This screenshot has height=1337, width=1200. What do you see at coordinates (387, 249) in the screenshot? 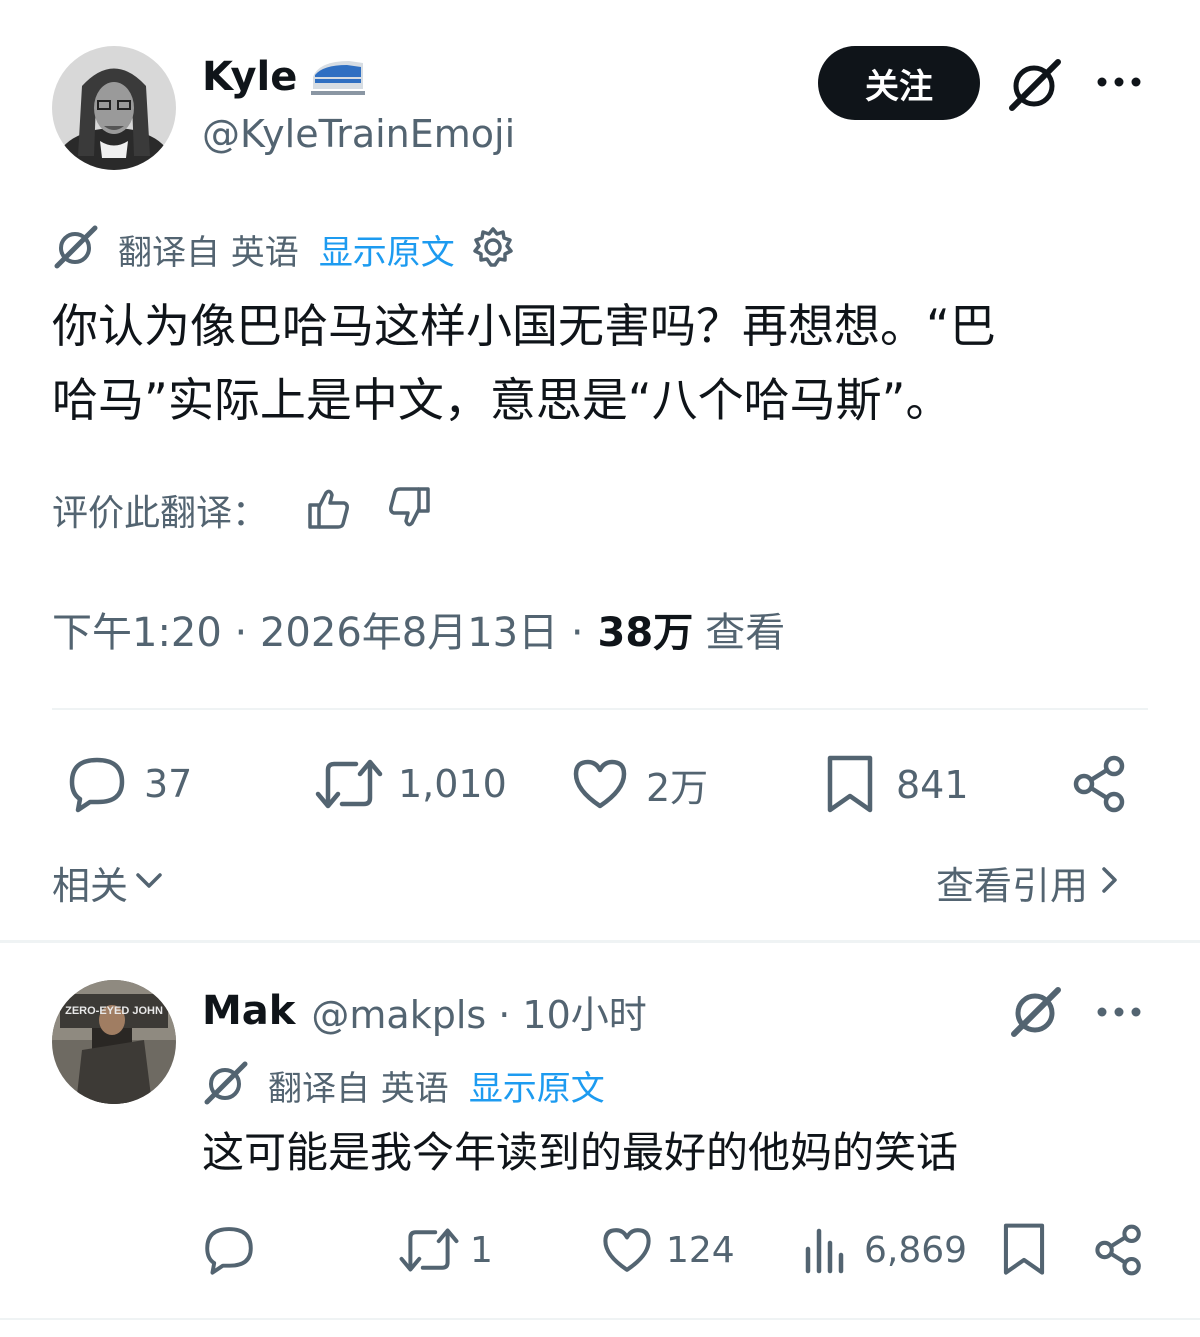
I see `show-original-link: 显示原文` at bounding box center [387, 249].